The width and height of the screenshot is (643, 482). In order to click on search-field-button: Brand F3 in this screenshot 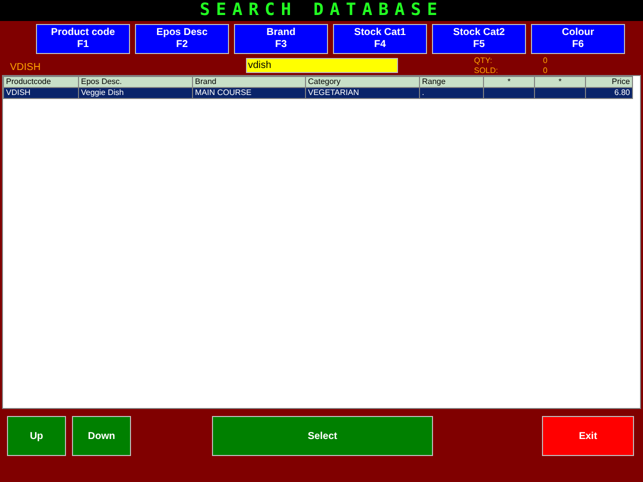, I will do `click(281, 39)`.